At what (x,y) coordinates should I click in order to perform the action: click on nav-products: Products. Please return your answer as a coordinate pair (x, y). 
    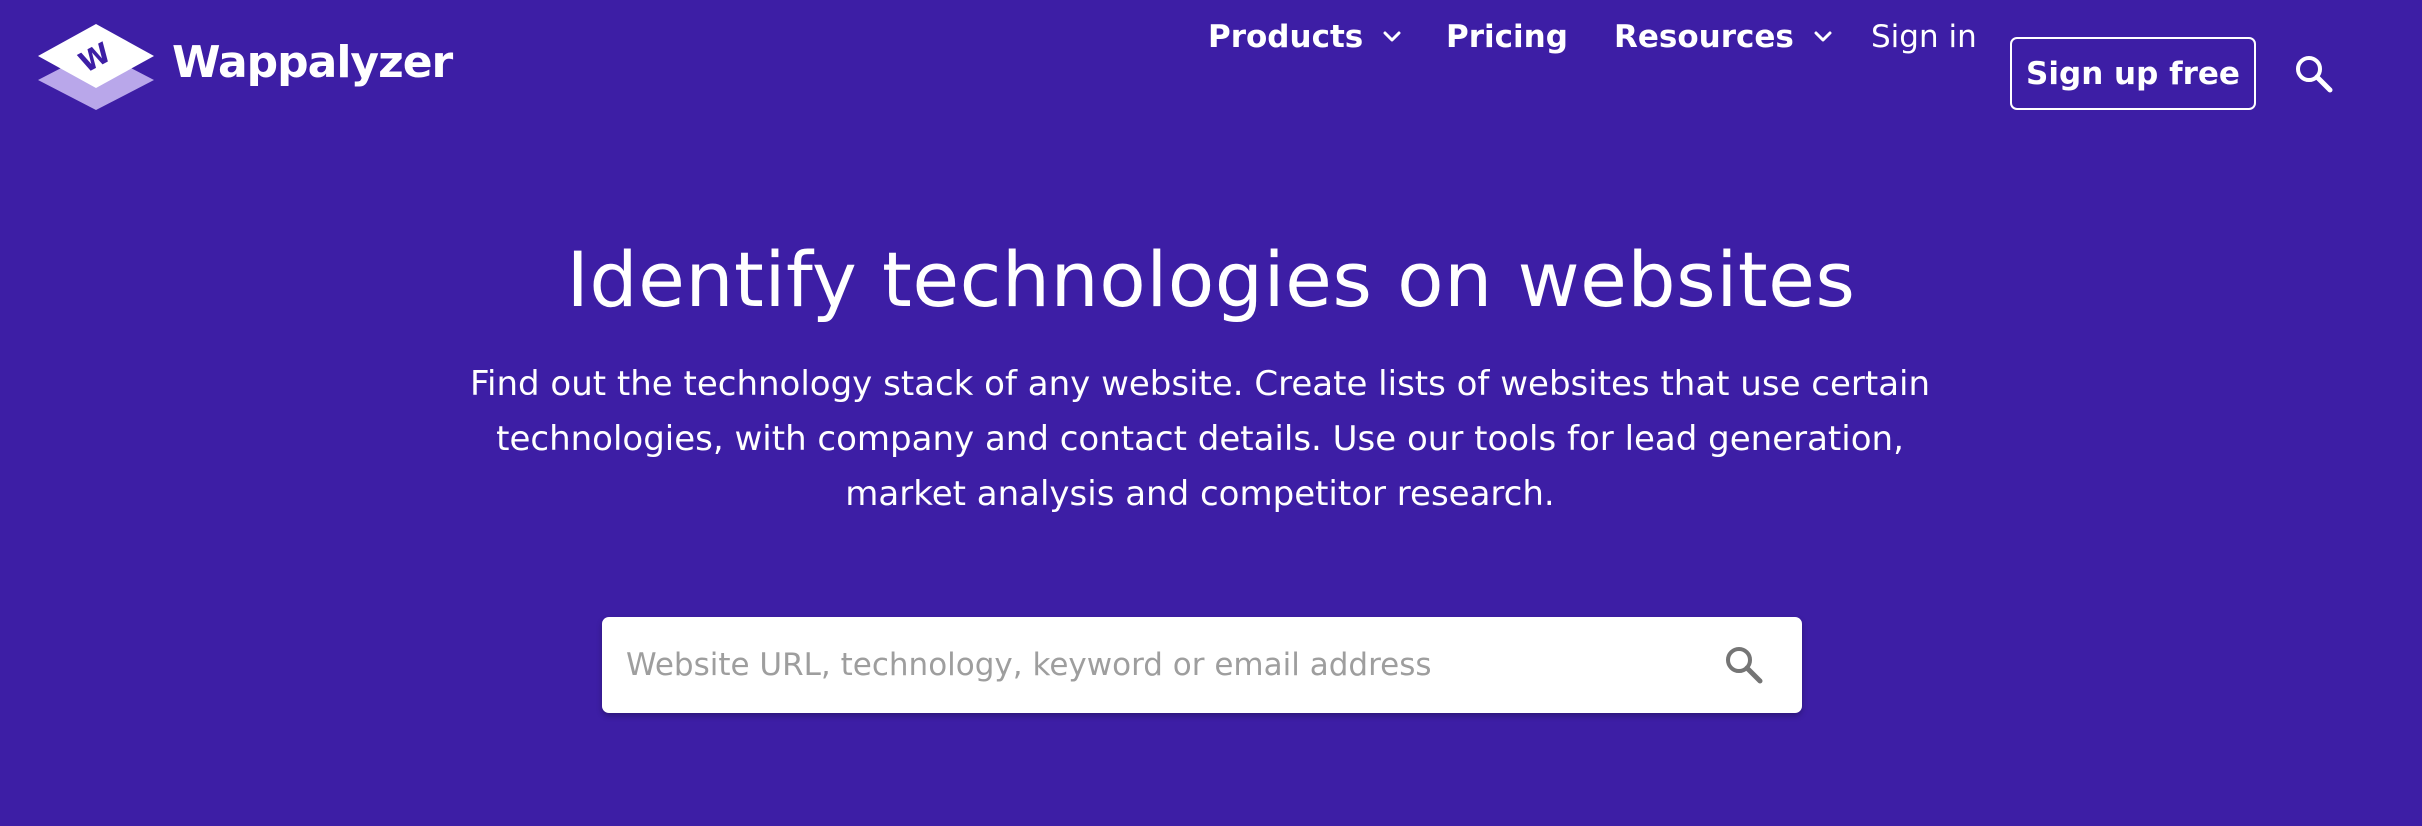
    Looking at the image, I should click on (1304, 37).